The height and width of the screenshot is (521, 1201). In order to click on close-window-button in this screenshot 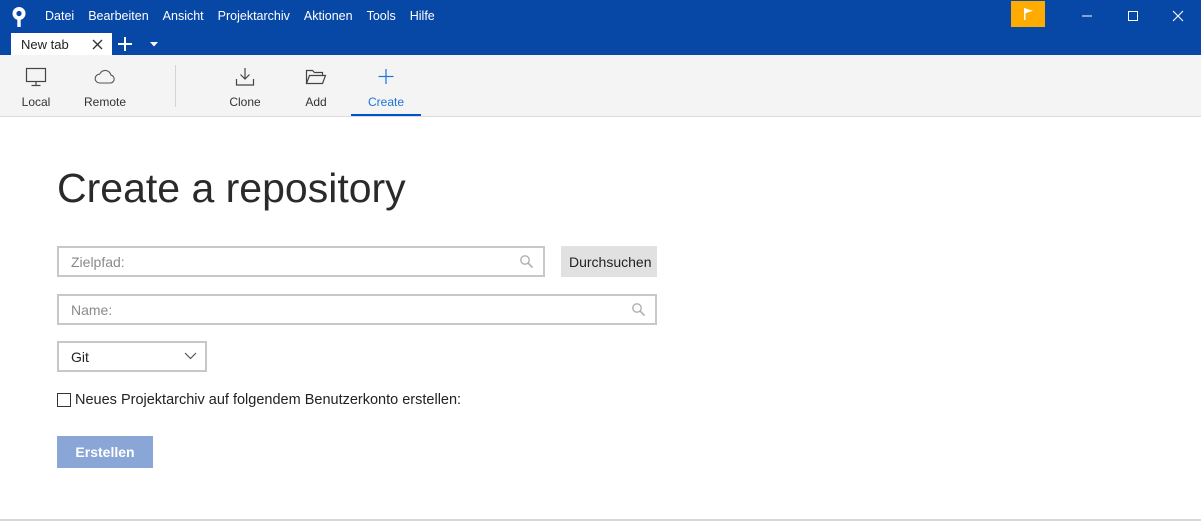, I will do `click(1178, 16)`.